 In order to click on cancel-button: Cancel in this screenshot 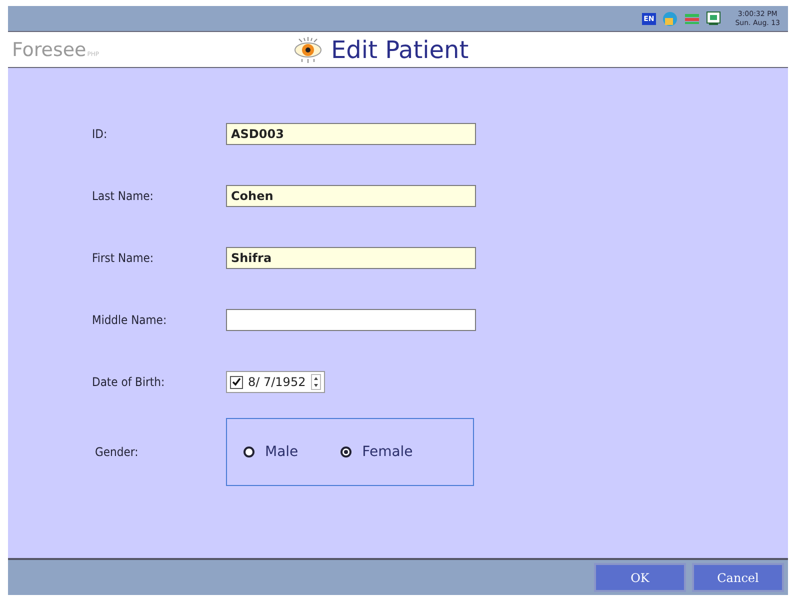, I will do `click(738, 577)`.